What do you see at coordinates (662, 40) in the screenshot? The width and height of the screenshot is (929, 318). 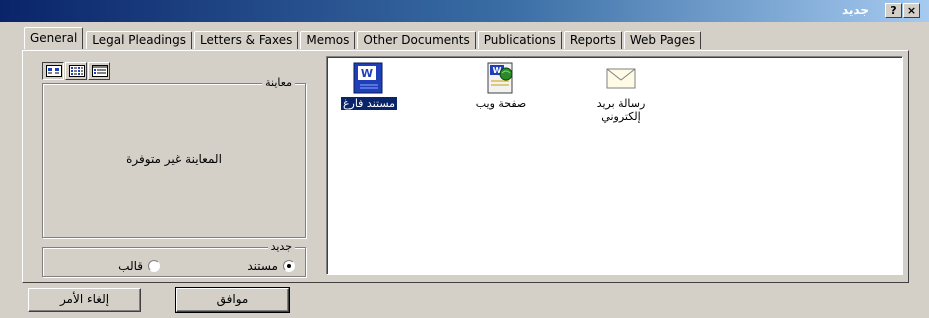 I see `tab-web-pages: Web Pages` at bounding box center [662, 40].